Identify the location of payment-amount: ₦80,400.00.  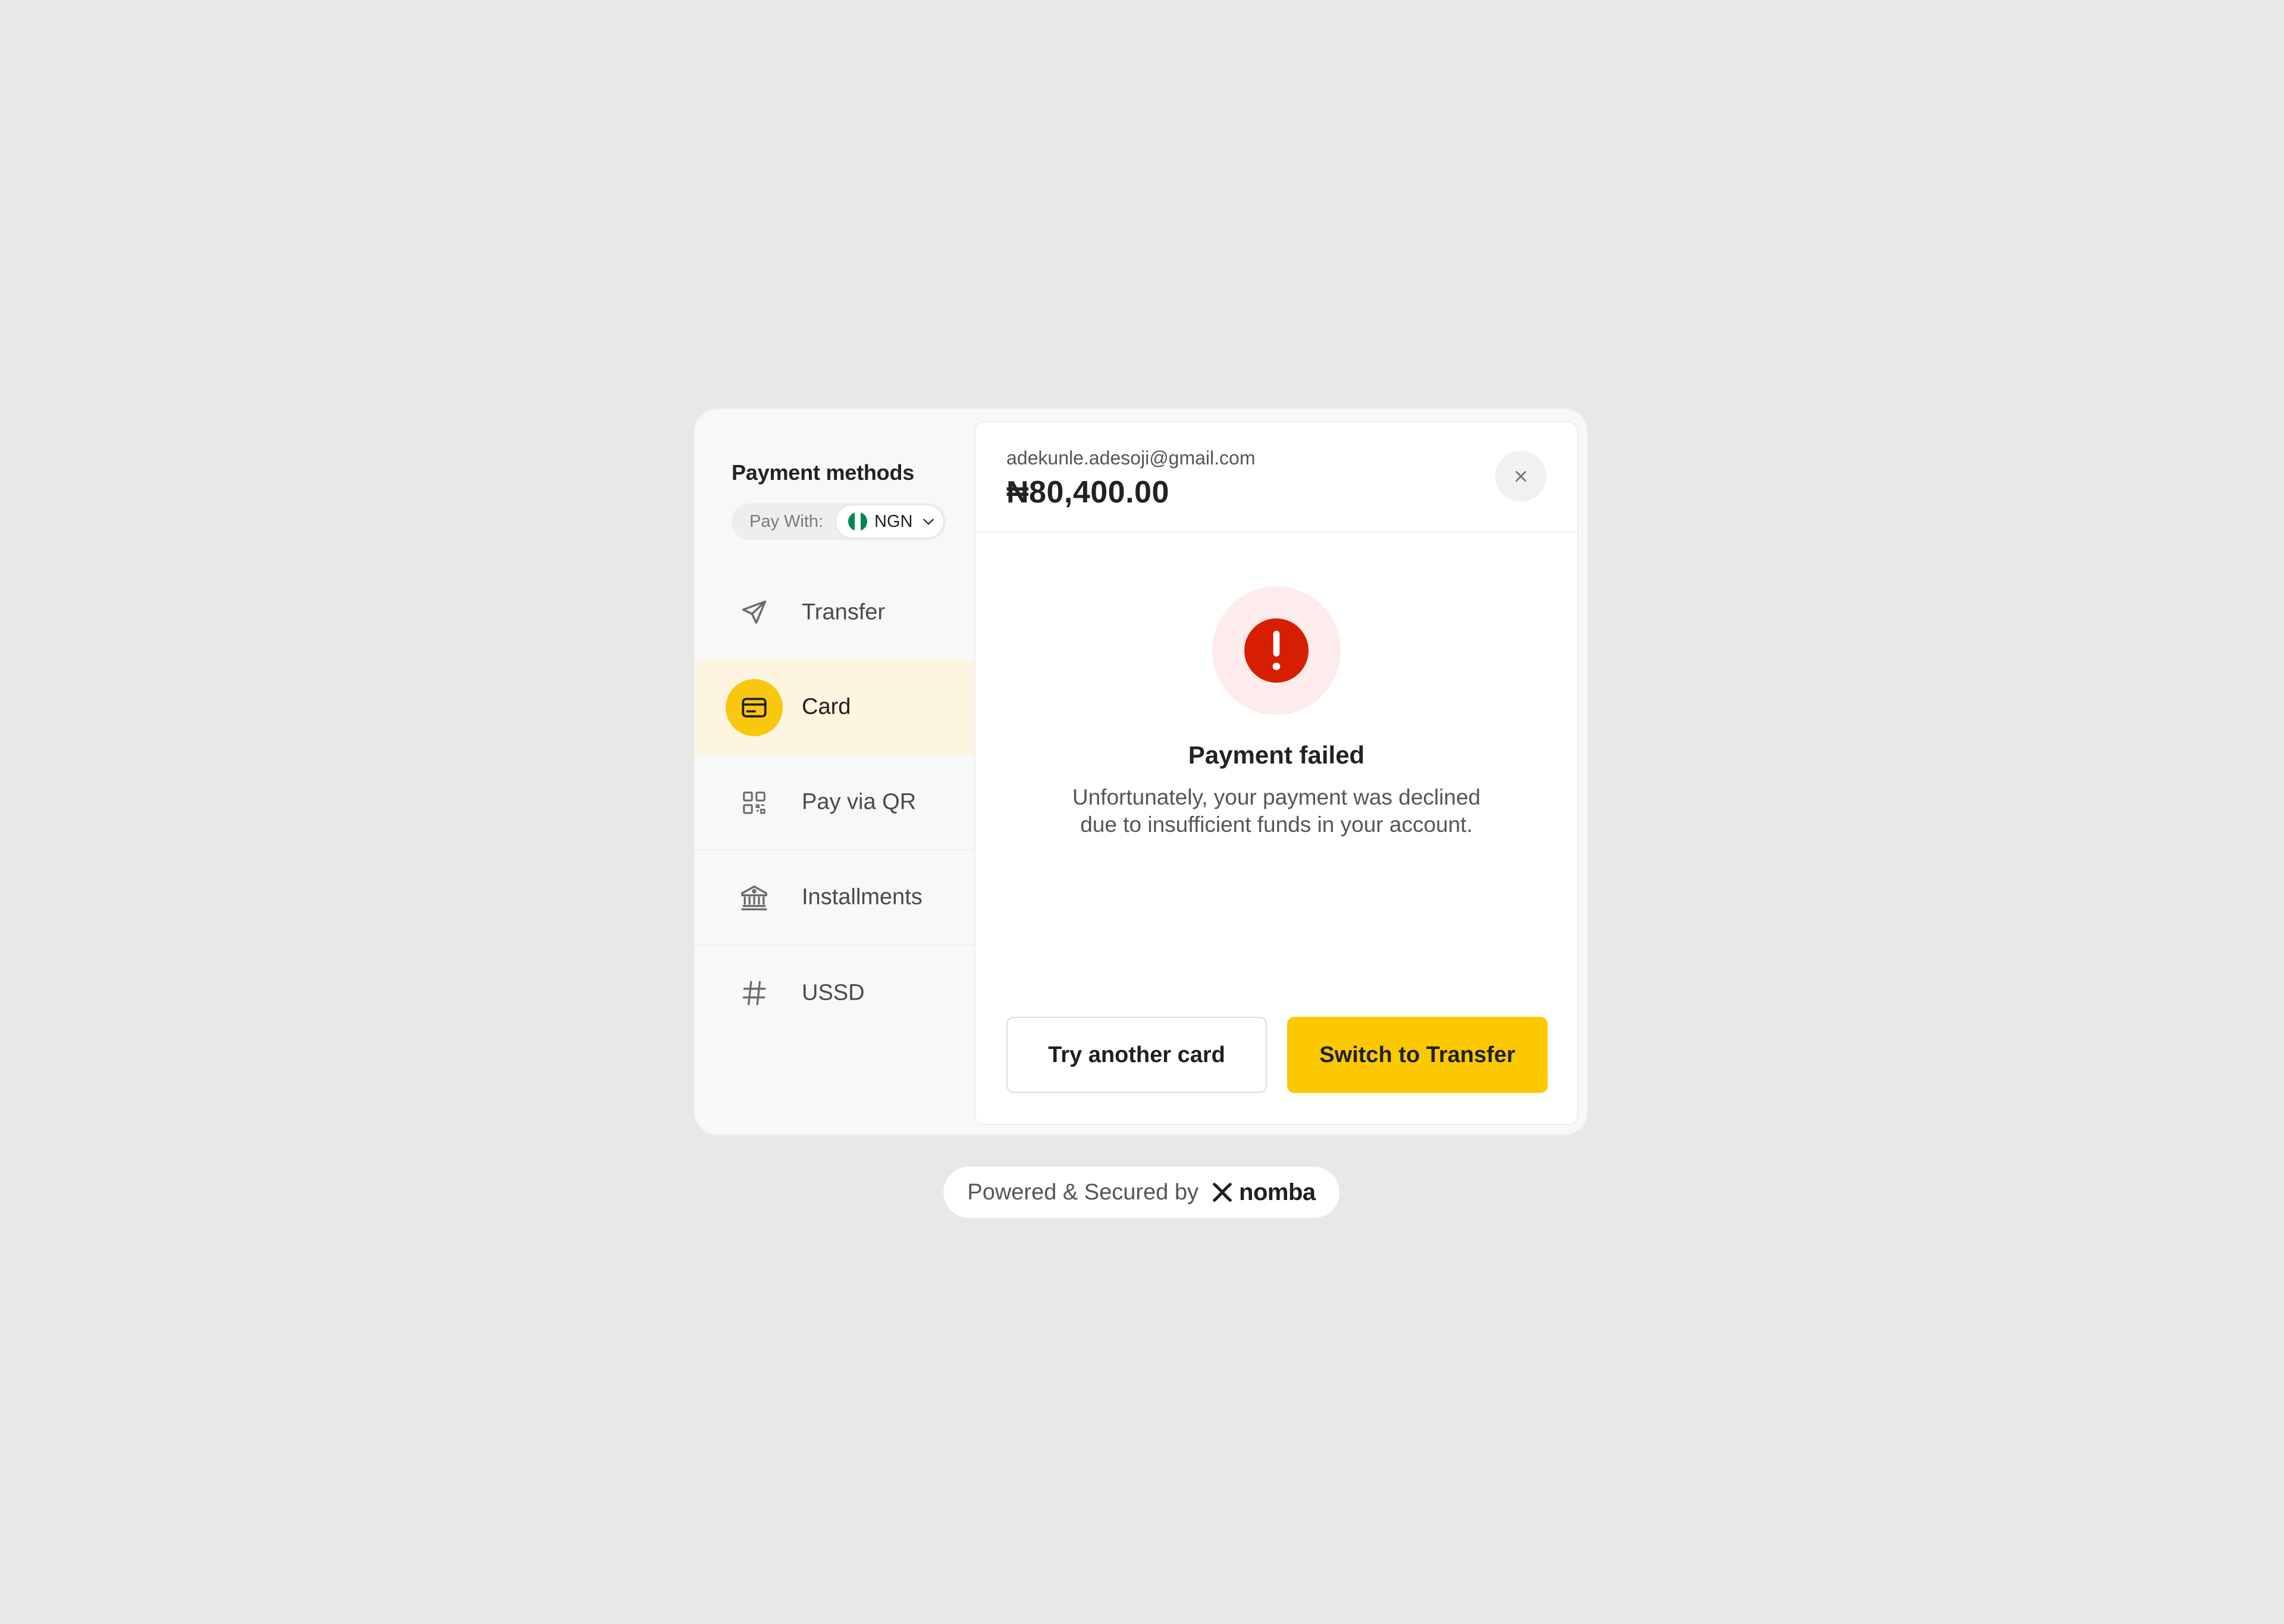
(1088, 493).